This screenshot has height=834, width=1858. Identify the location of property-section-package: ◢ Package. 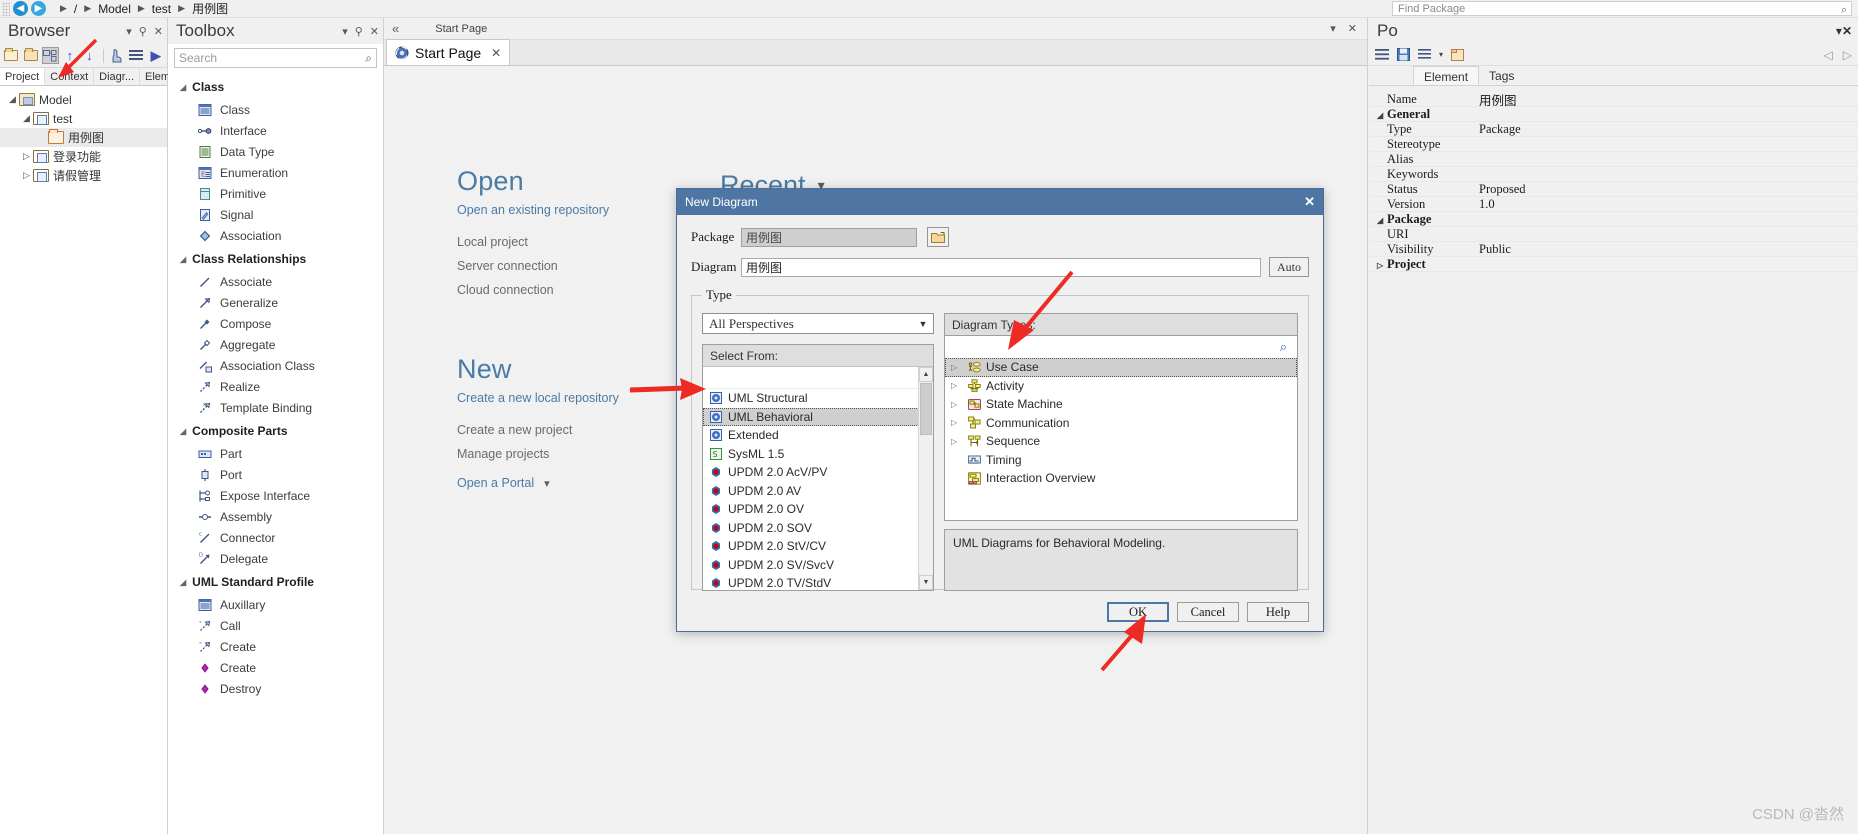
(1613, 219).